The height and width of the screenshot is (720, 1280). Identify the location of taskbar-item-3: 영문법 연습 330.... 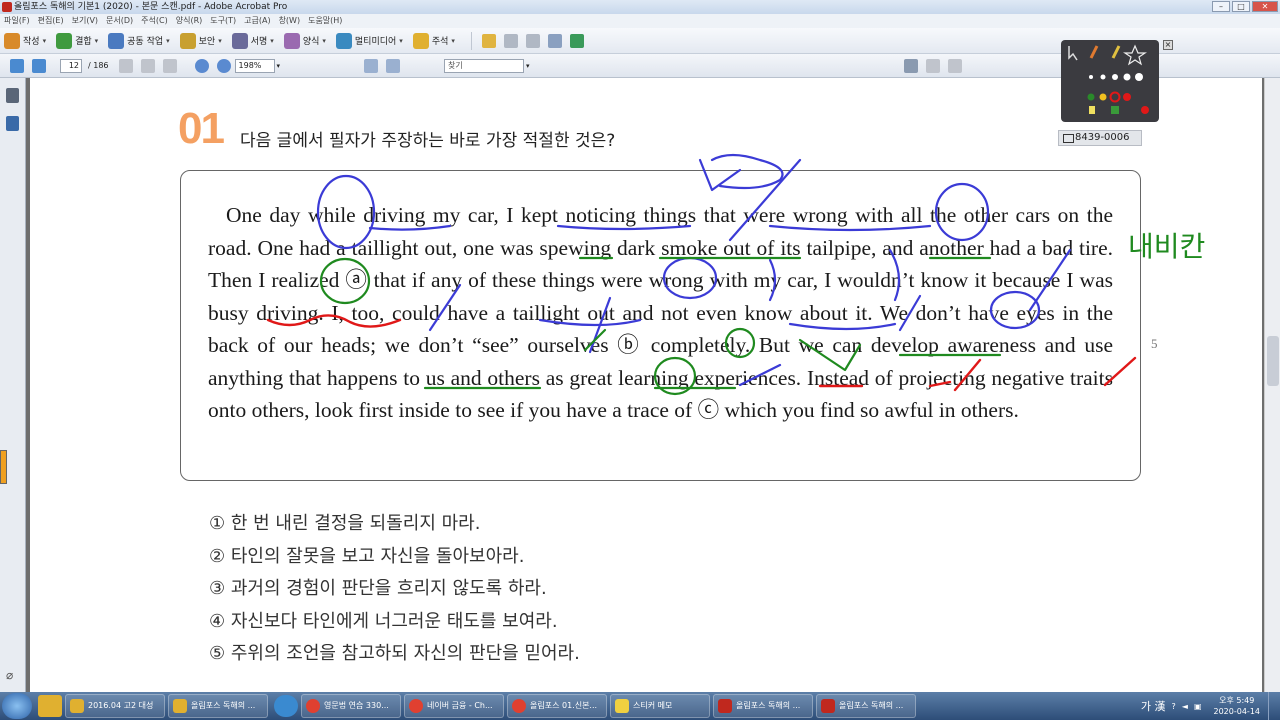
(351, 706).